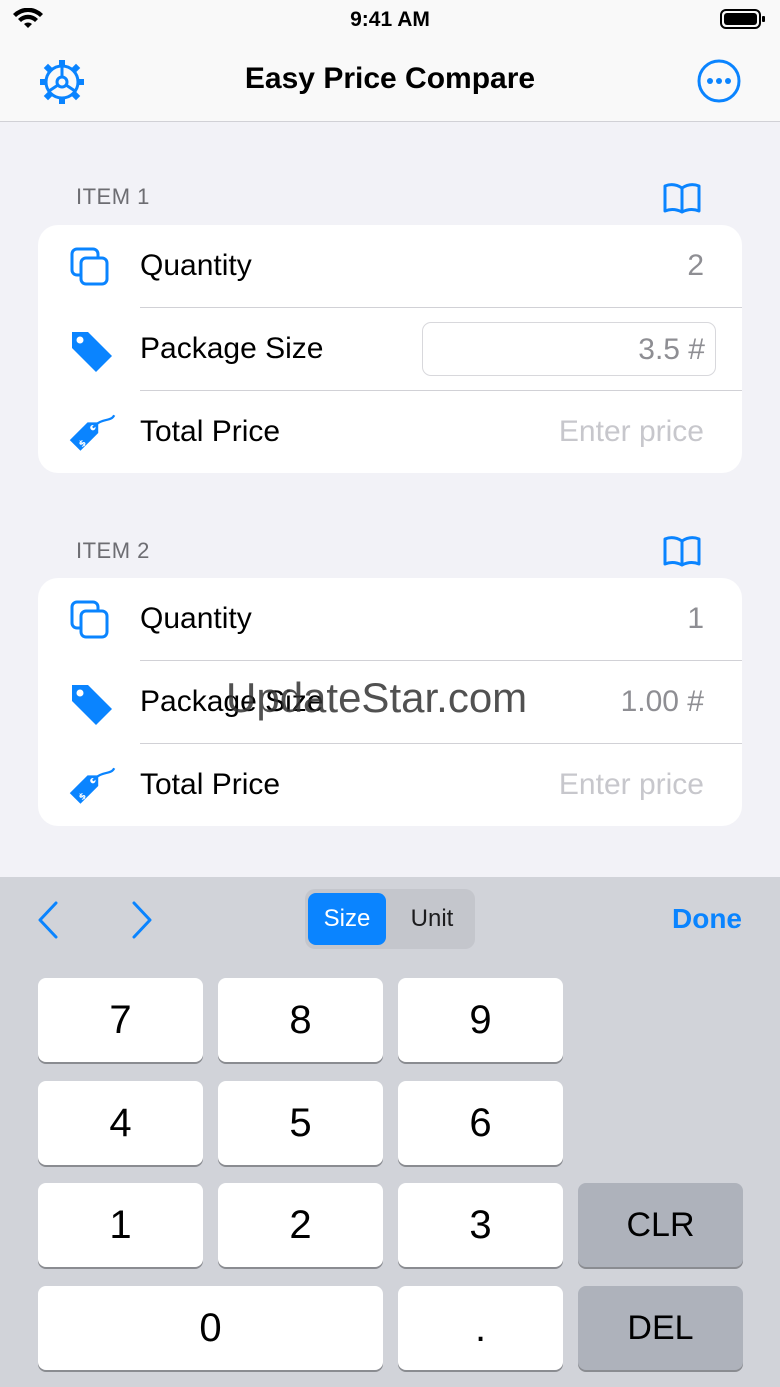  Describe the element at coordinates (660, 1328) in the screenshot. I see `delete-key: DEL` at that location.